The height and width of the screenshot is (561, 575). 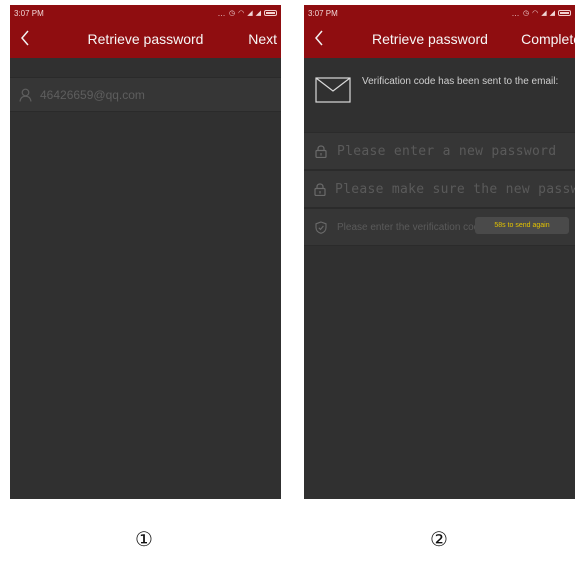 I want to click on next-button: Next, so click(x=262, y=39).